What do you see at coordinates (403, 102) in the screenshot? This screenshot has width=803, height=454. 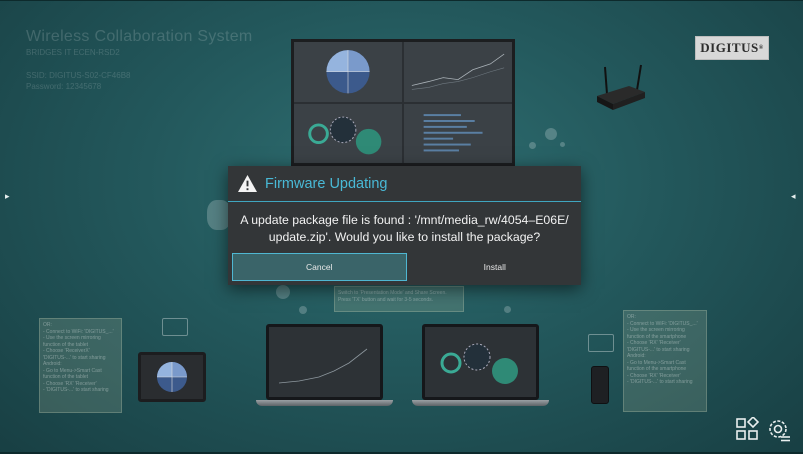 I see `display-monitor-grid` at bounding box center [403, 102].